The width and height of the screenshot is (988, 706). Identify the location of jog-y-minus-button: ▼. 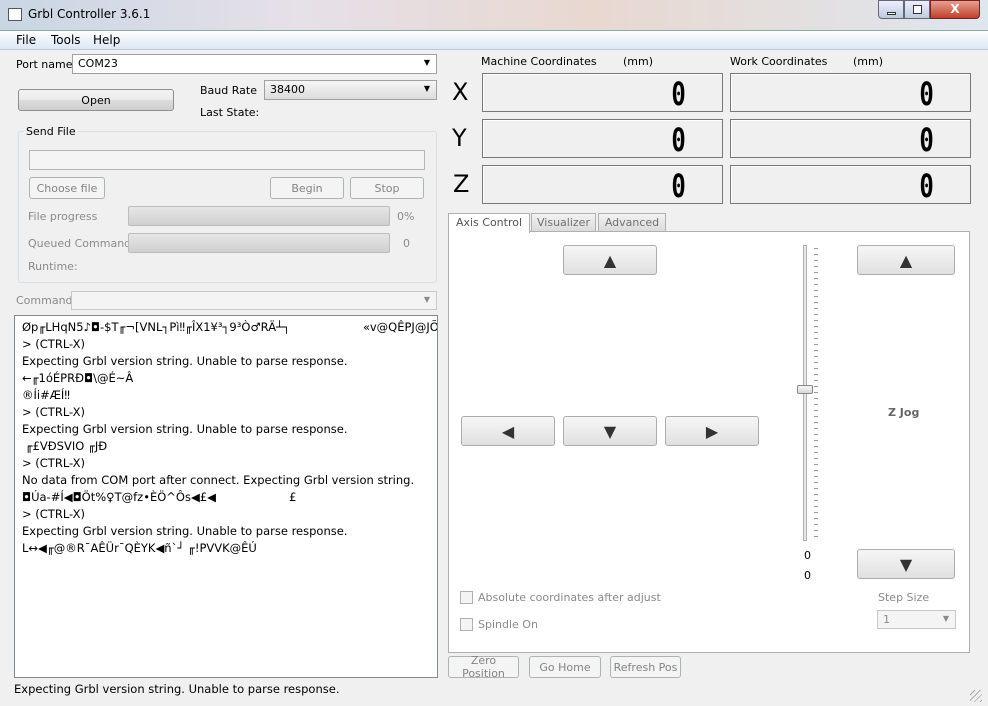
(610, 431).